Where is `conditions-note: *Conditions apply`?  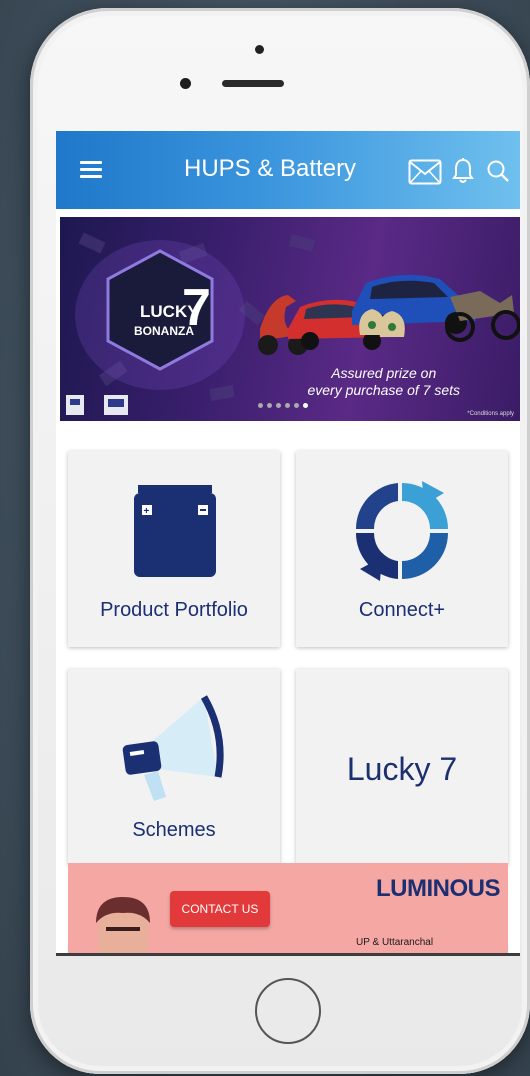 conditions-note: *Conditions apply is located at coordinates (490, 414).